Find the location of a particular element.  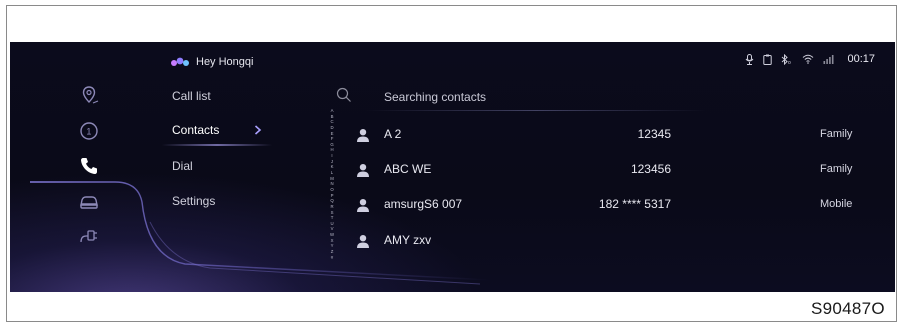

alphabet-letter: N is located at coordinates (331, 183).